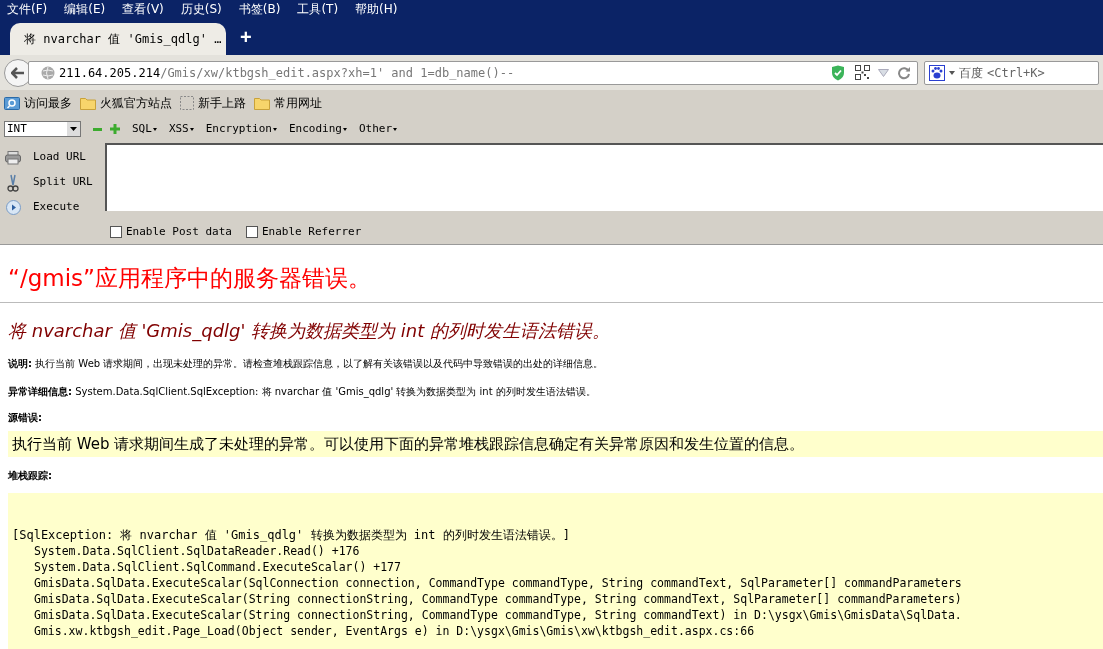  I want to click on stack-trace-line: [SqlException: 将 nvarchar 值 'Gmis_qdlg' 转换为数据类型为 int 的列时发生语法错误。], so click(291, 535).